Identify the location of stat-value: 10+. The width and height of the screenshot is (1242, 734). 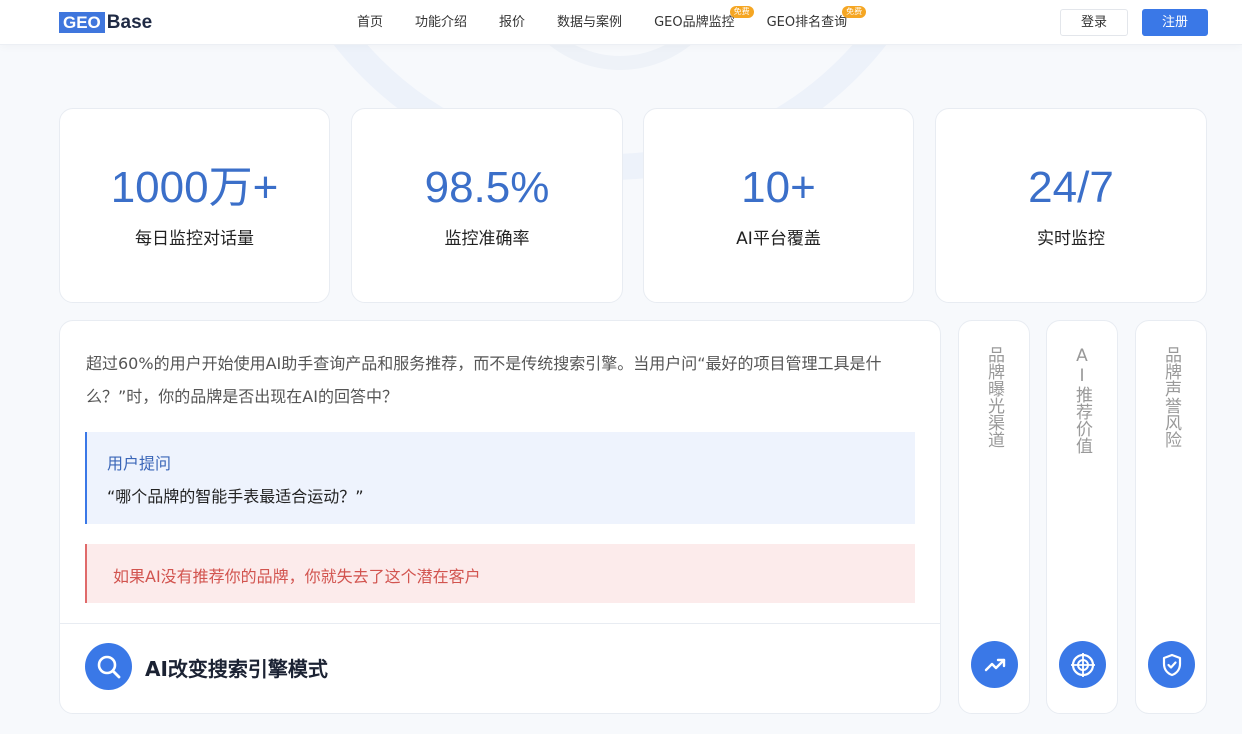
(778, 187).